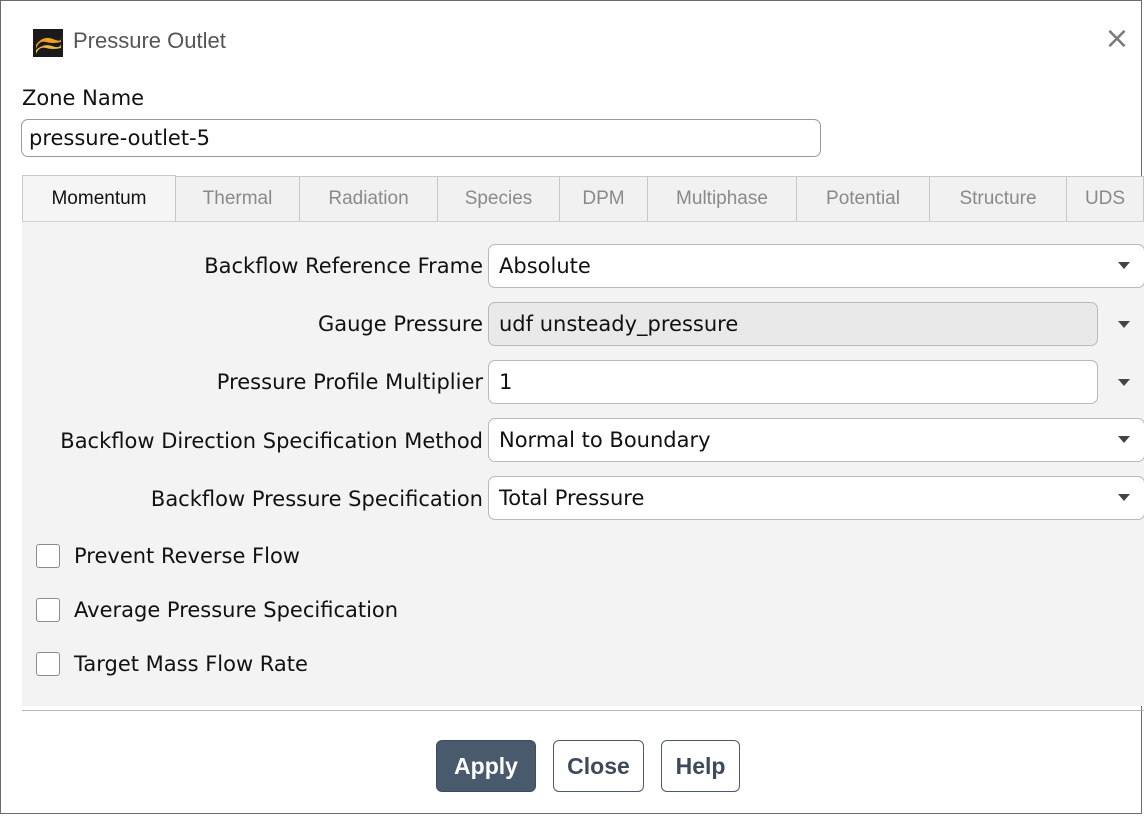 This screenshot has height=816, width=1144. What do you see at coordinates (506, 382) in the screenshot?
I see `pressure-profile-multiplier-value: 1` at bounding box center [506, 382].